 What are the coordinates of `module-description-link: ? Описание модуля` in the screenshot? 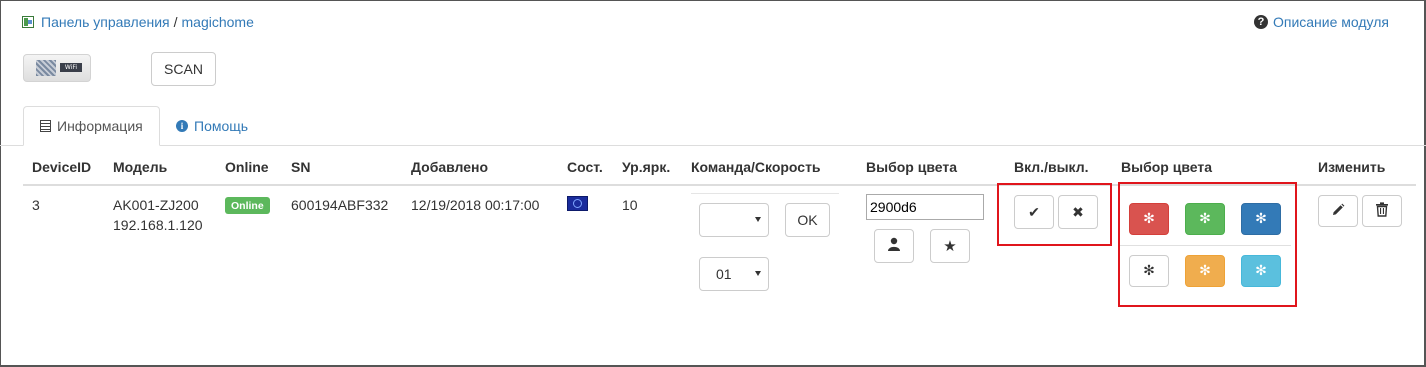 It's located at (1321, 22).